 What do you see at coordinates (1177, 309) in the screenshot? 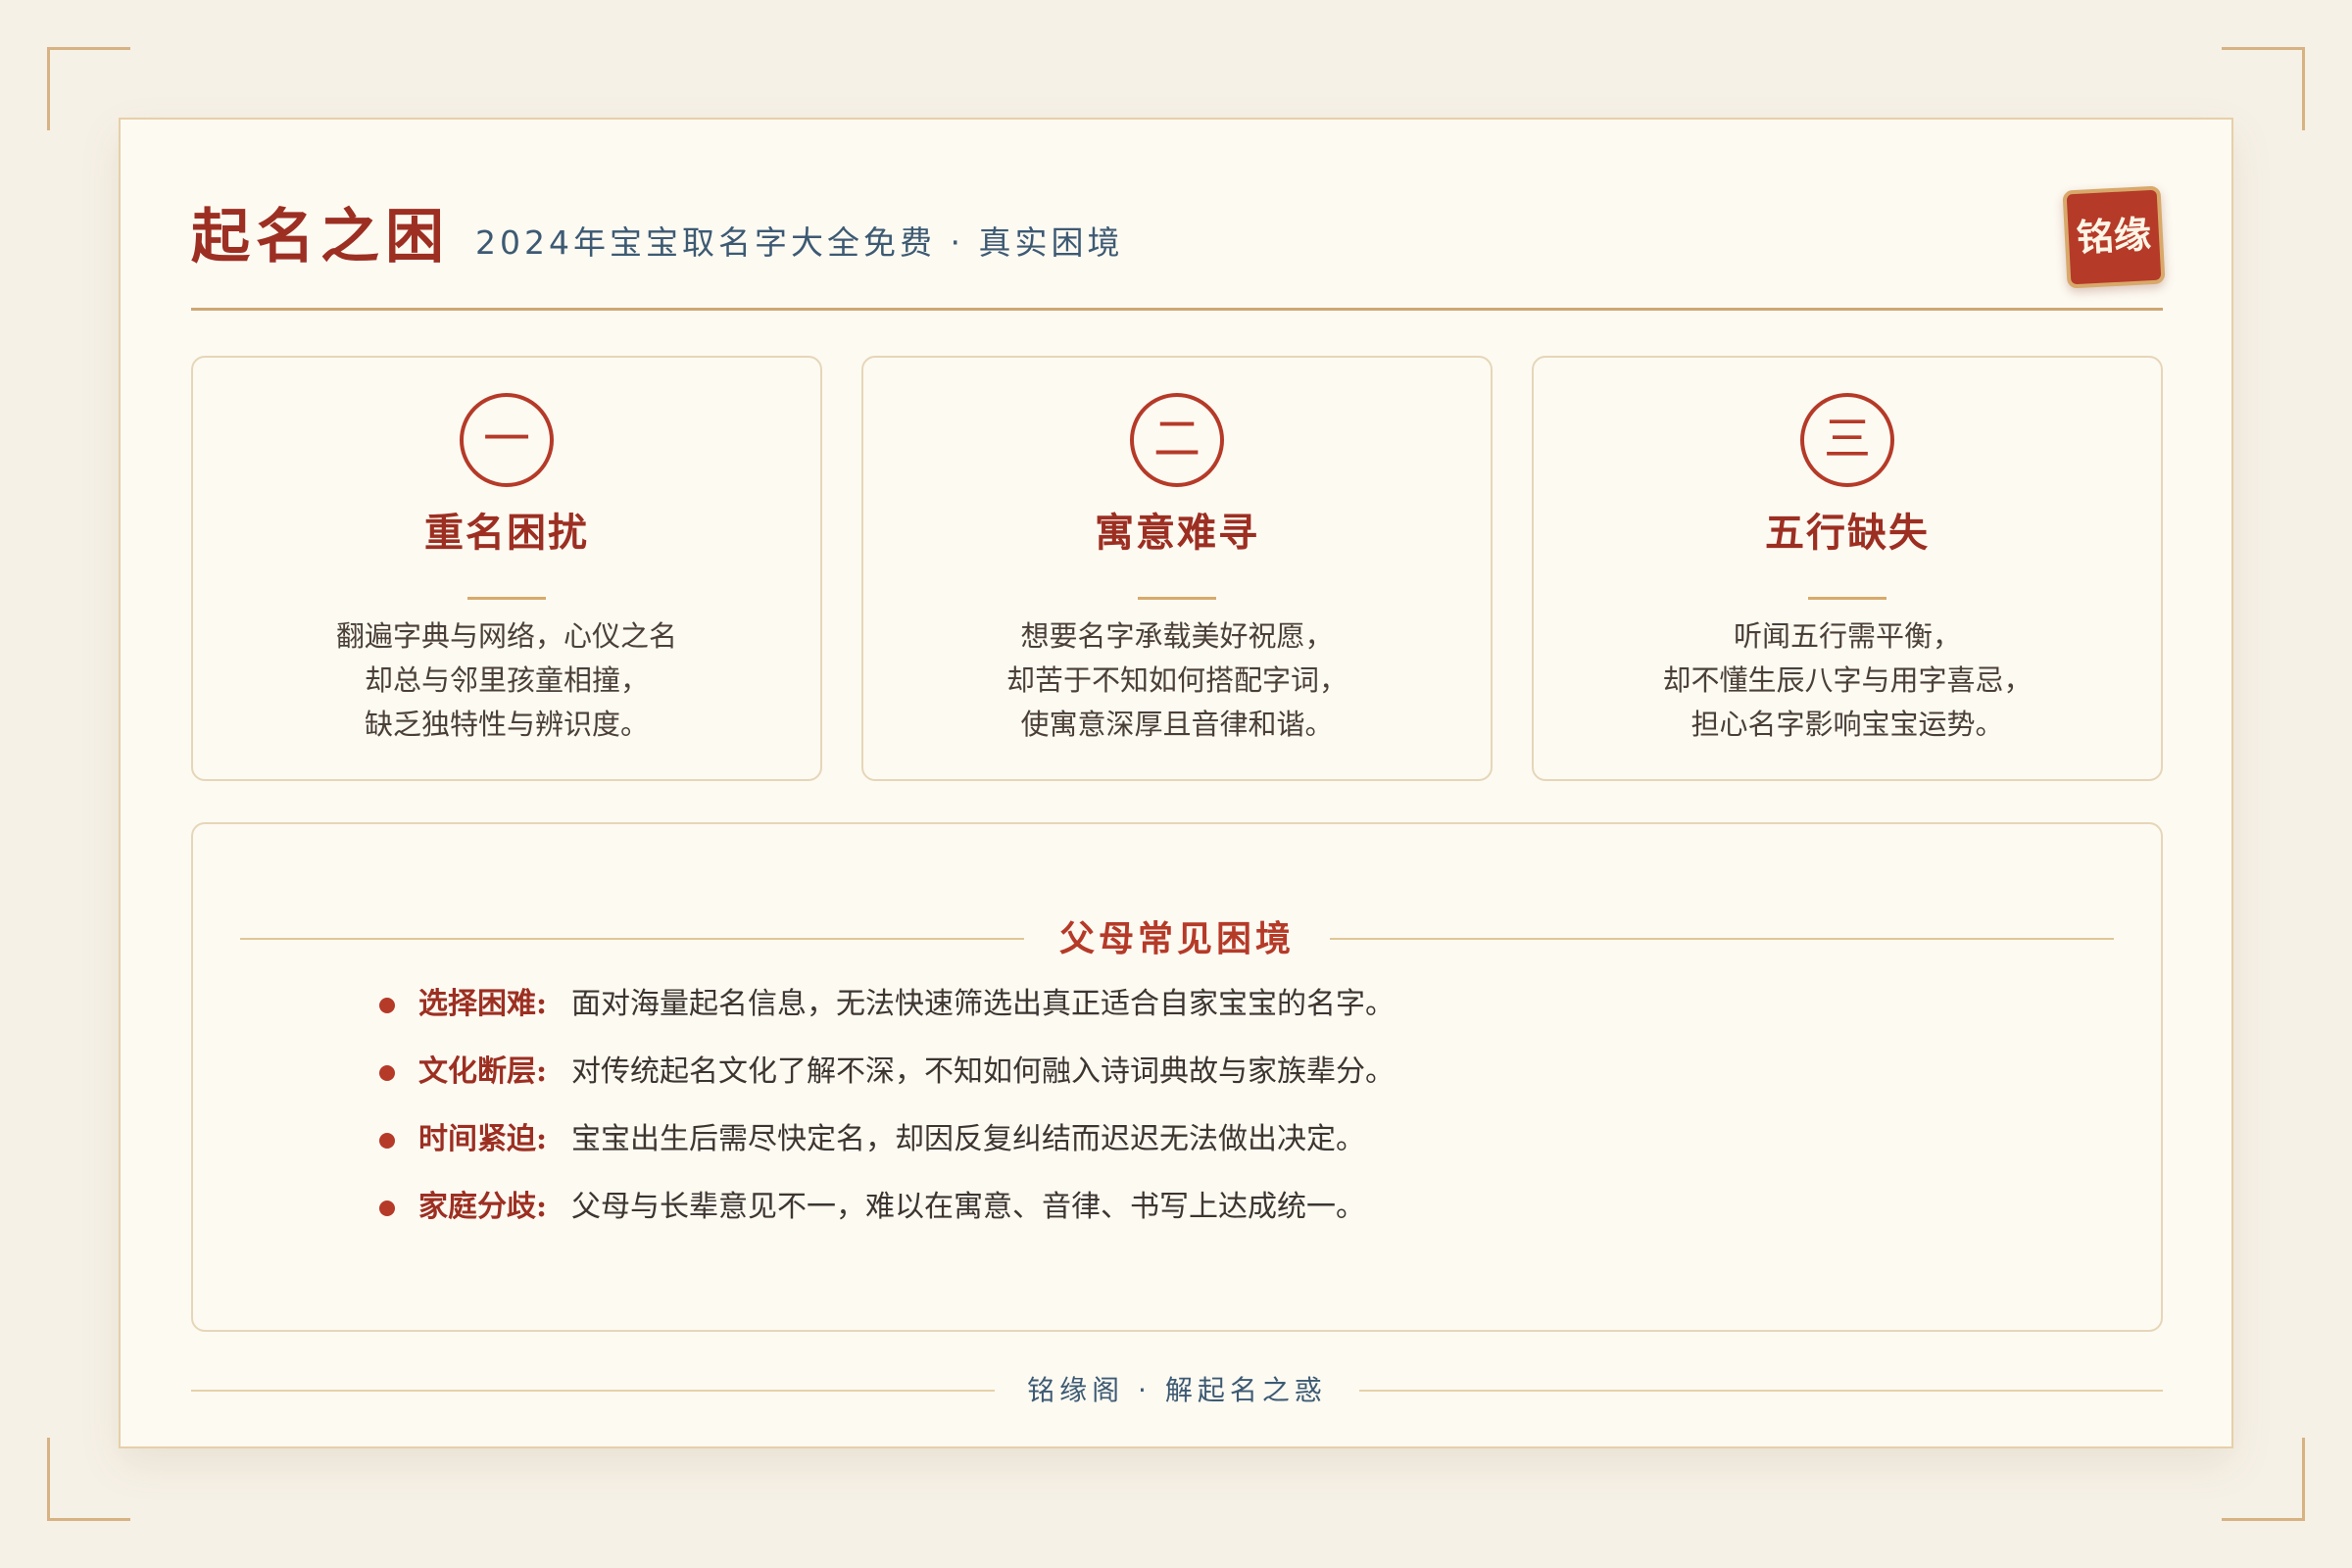
I see `header-divider` at bounding box center [1177, 309].